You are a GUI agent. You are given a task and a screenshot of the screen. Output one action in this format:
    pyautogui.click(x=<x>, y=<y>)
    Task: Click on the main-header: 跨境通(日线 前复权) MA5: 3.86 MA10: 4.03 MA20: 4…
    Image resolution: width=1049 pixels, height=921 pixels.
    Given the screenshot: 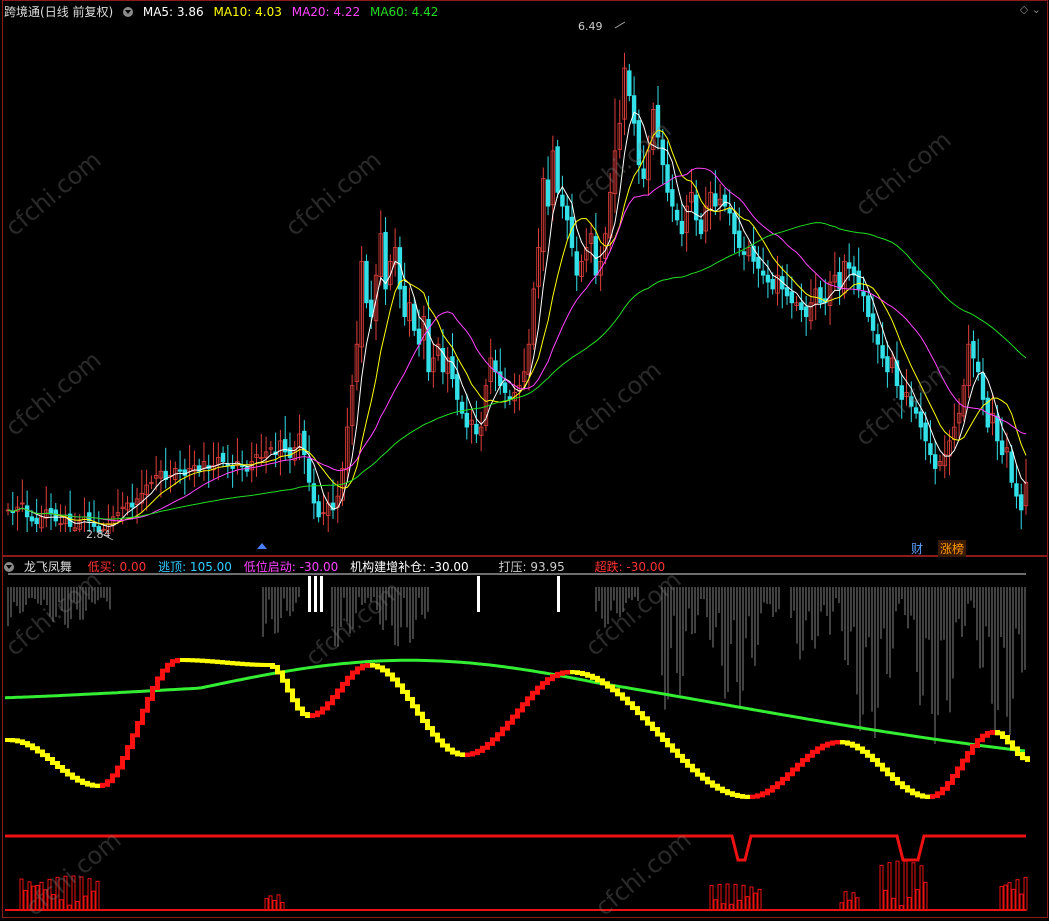 What is the action you would take?
    pyautogui.click(x=224, y=11)
    